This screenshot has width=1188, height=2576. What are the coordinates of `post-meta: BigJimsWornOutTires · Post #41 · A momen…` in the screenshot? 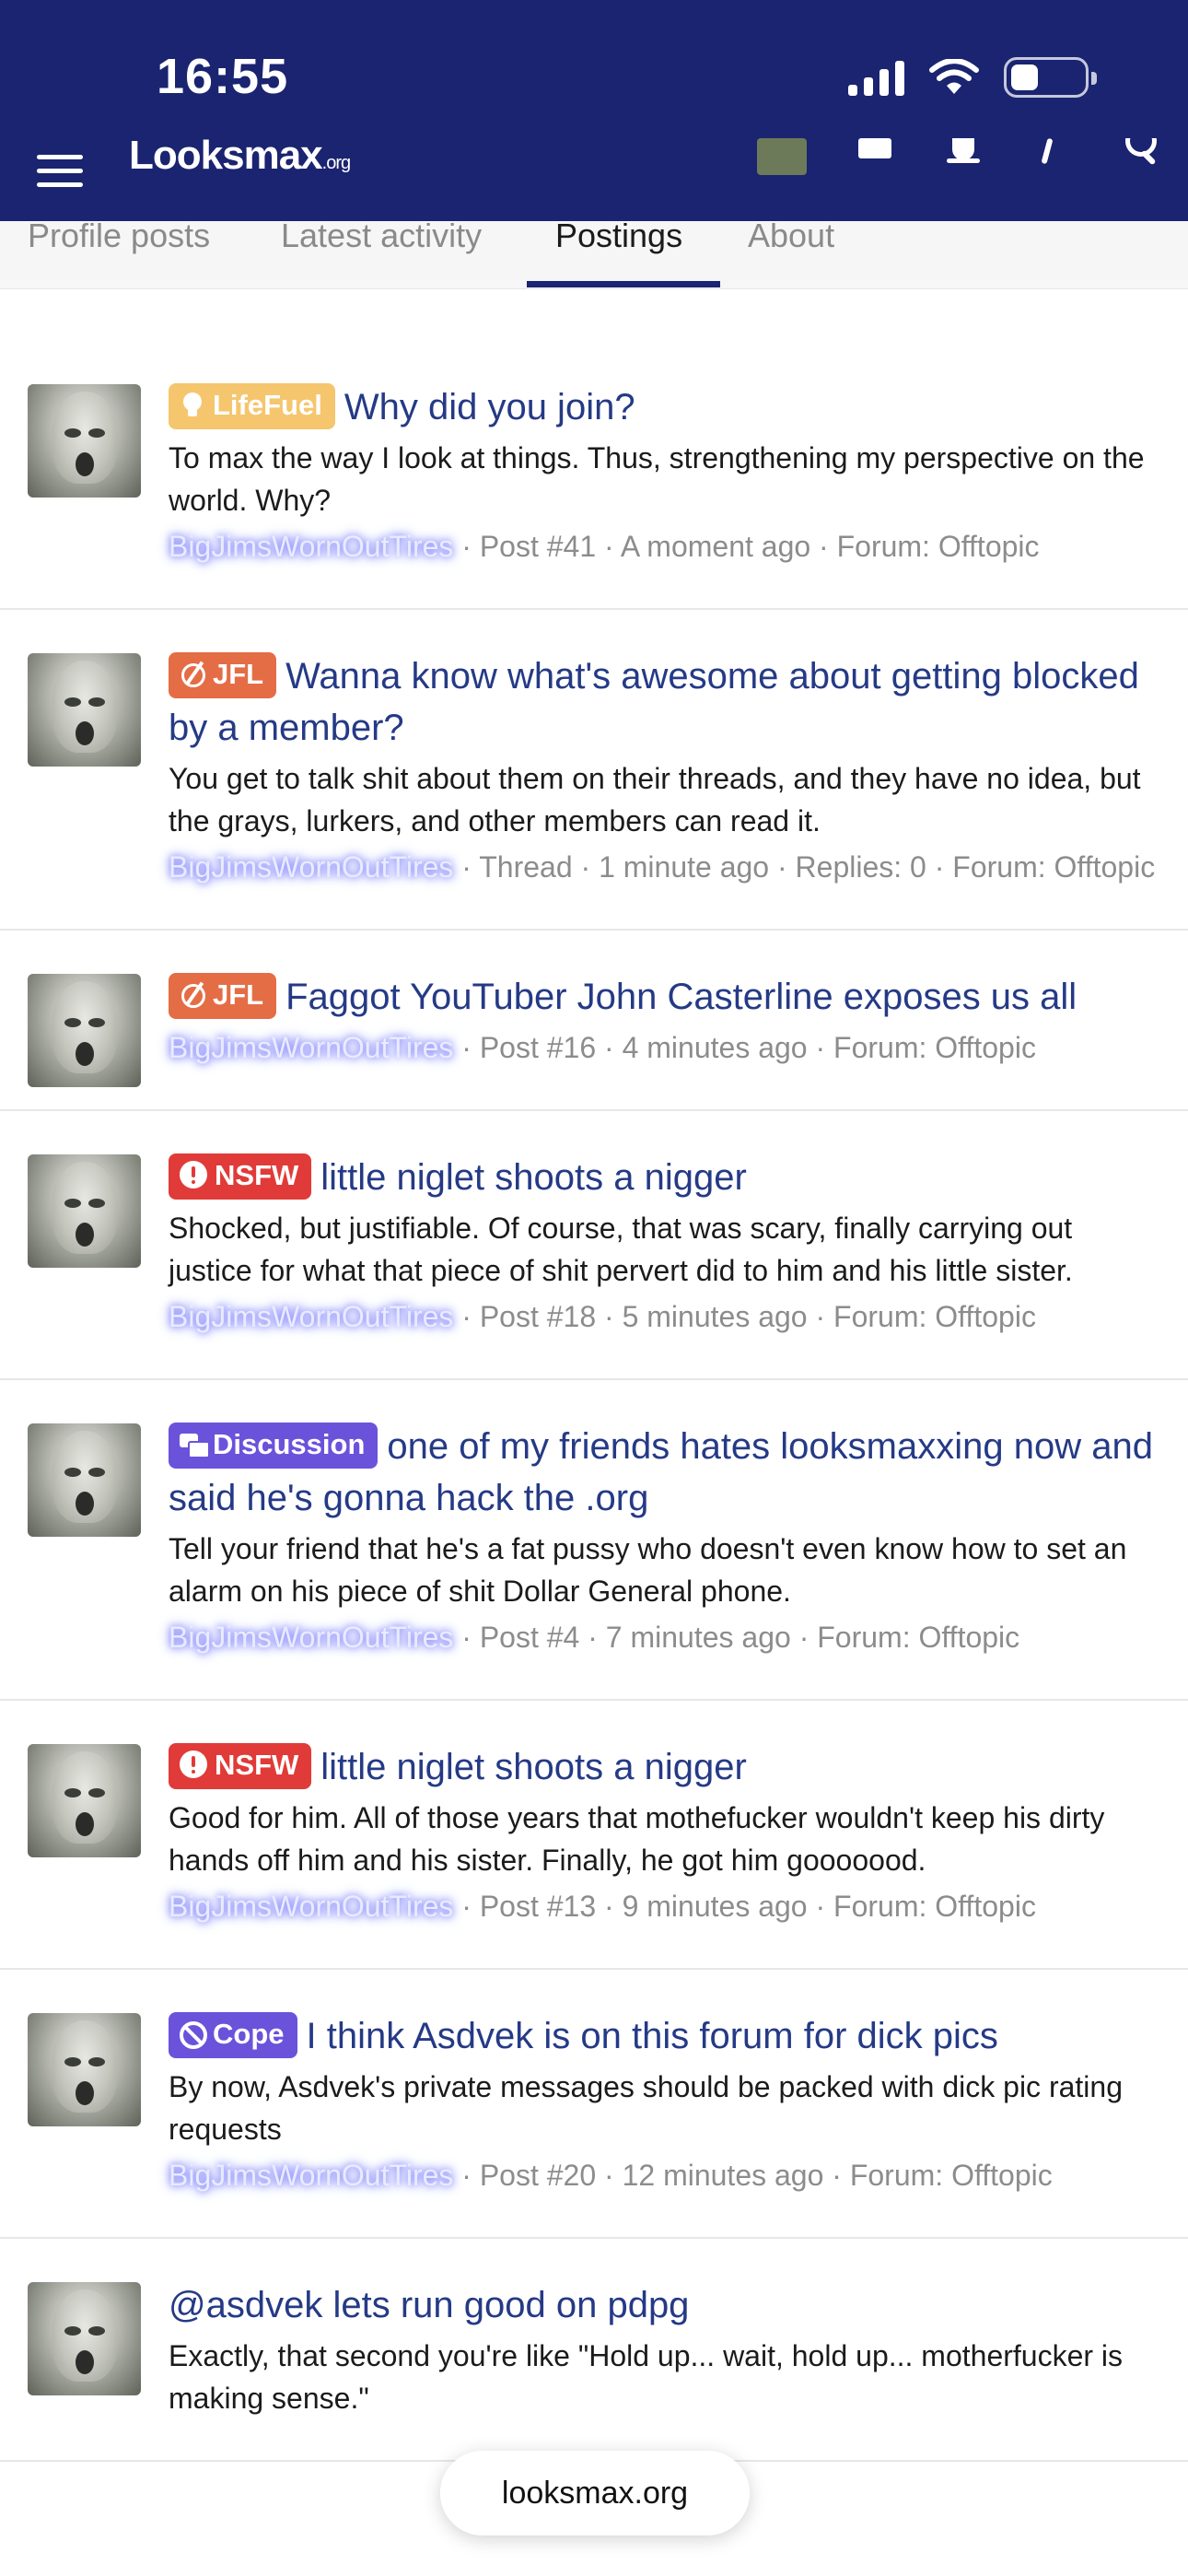 It's located at (604, 546).